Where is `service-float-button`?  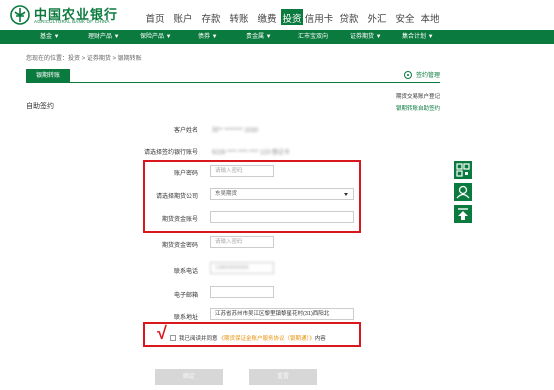 service-float-button is located at coordinates (463, 192).